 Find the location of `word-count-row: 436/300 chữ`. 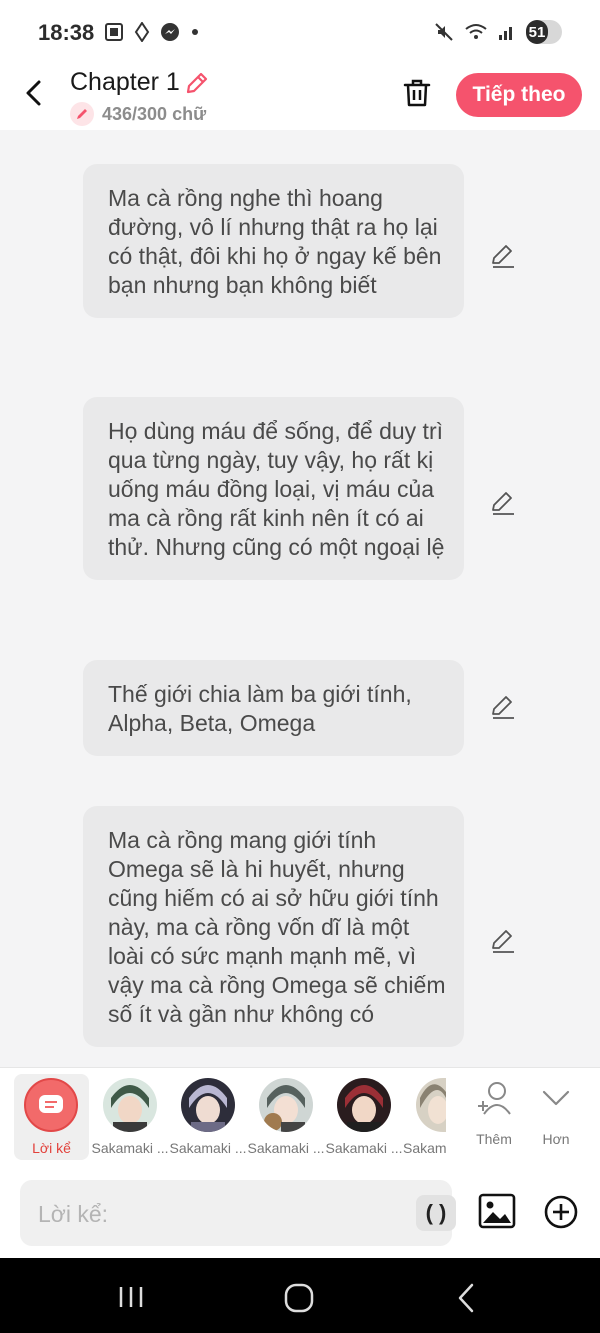

word-count-row: 436/300 chữ is located at coordinates (138, 114).